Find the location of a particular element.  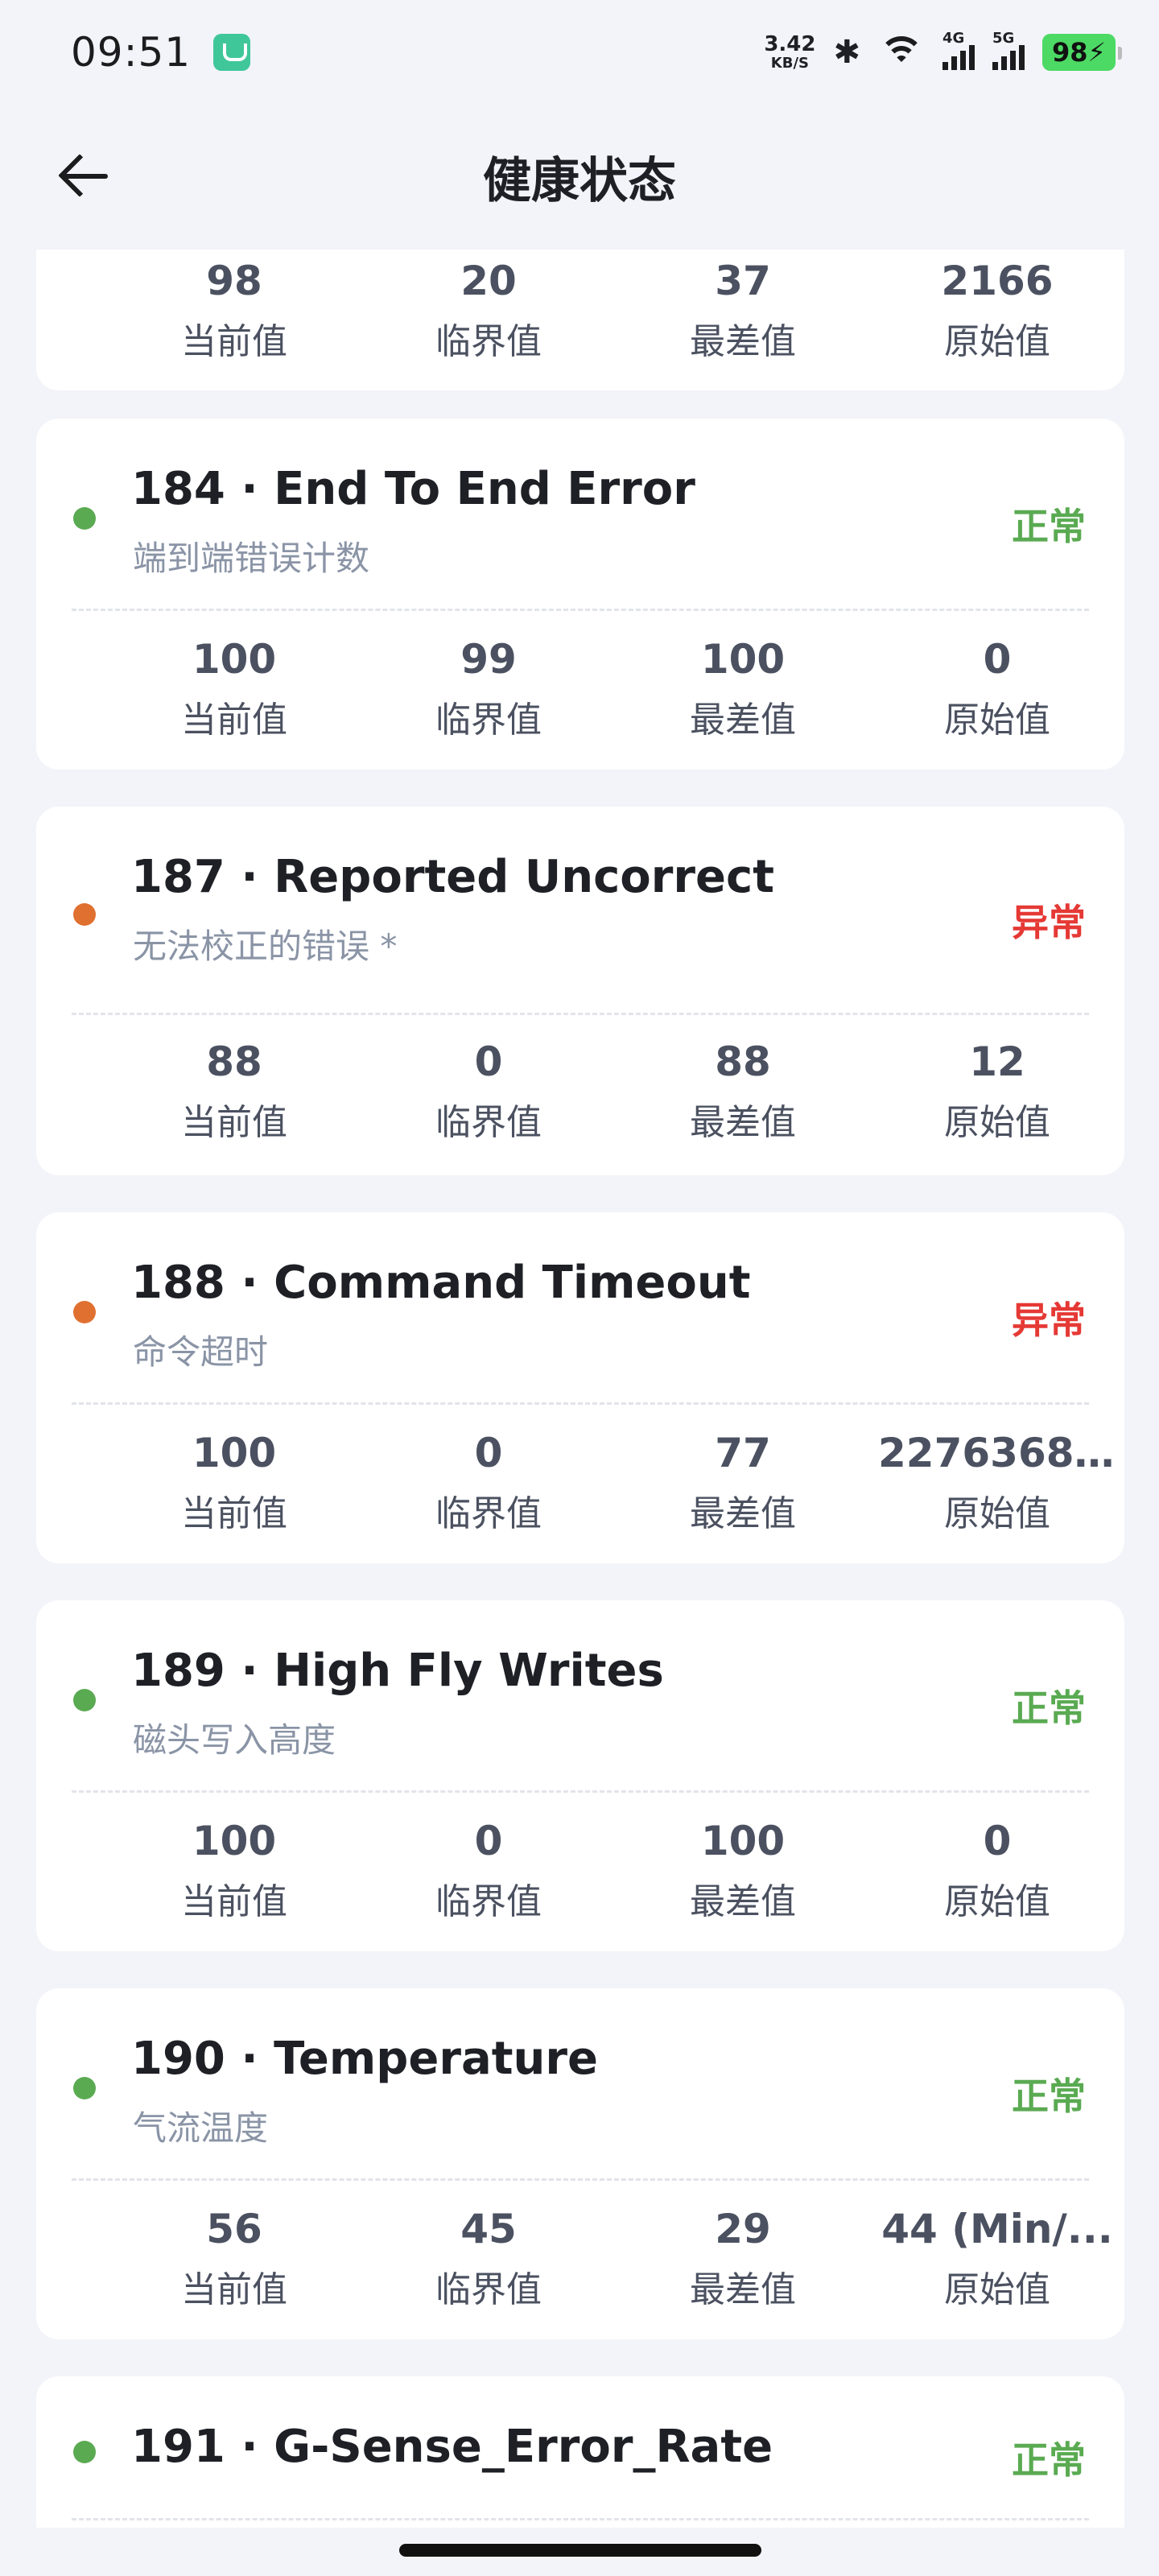

attribute-title: 184 · End To End Error is located at coordinates (413, 489).